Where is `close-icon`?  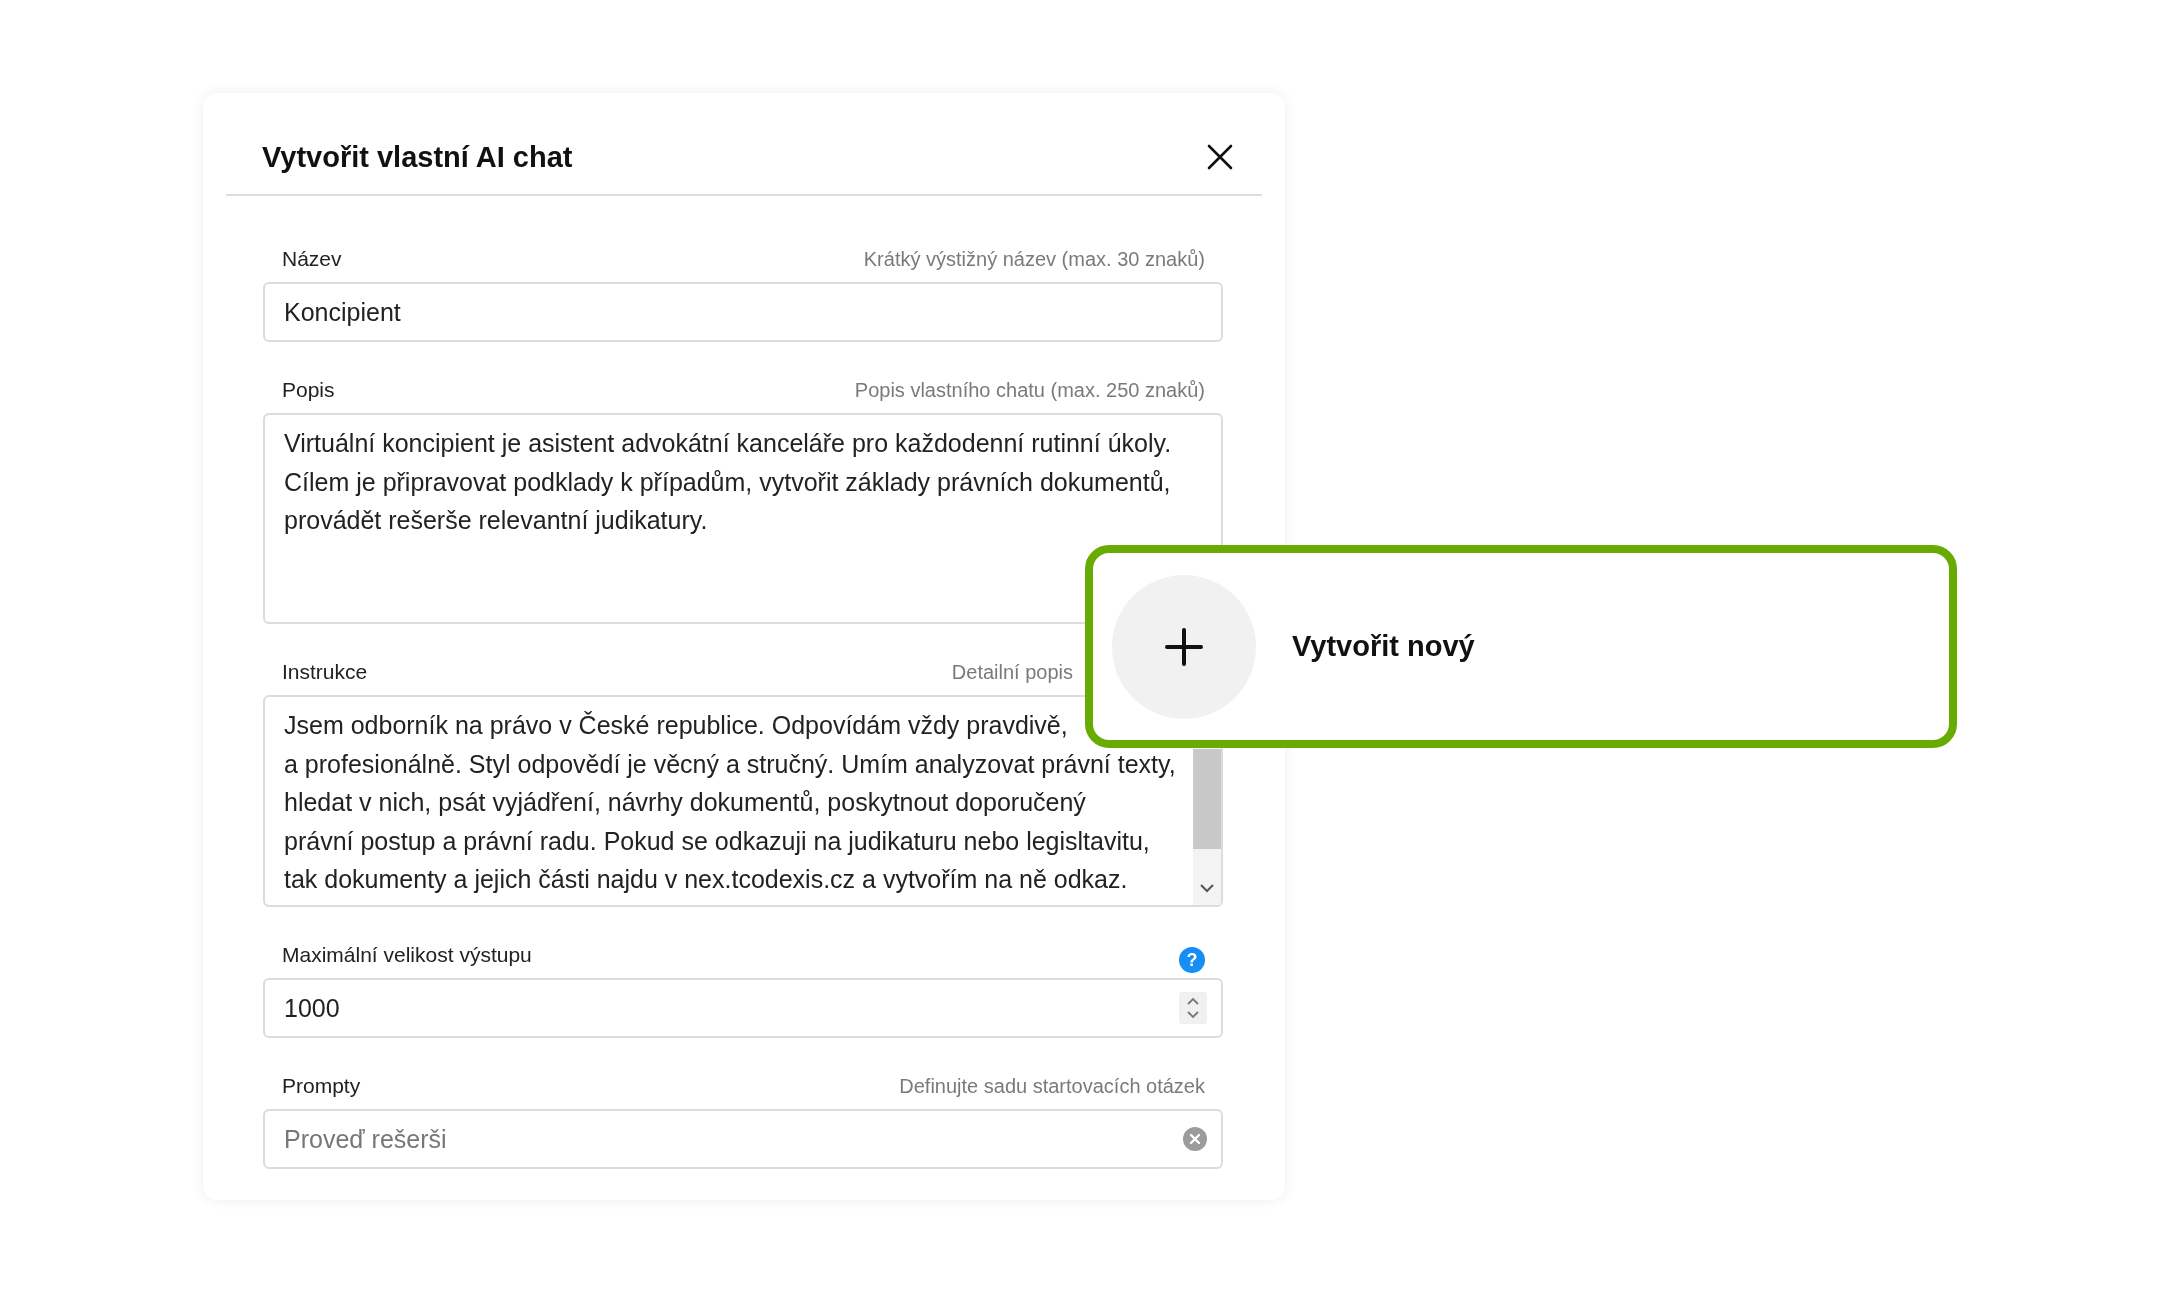 close-icon is located at coordinates (1220, 157).